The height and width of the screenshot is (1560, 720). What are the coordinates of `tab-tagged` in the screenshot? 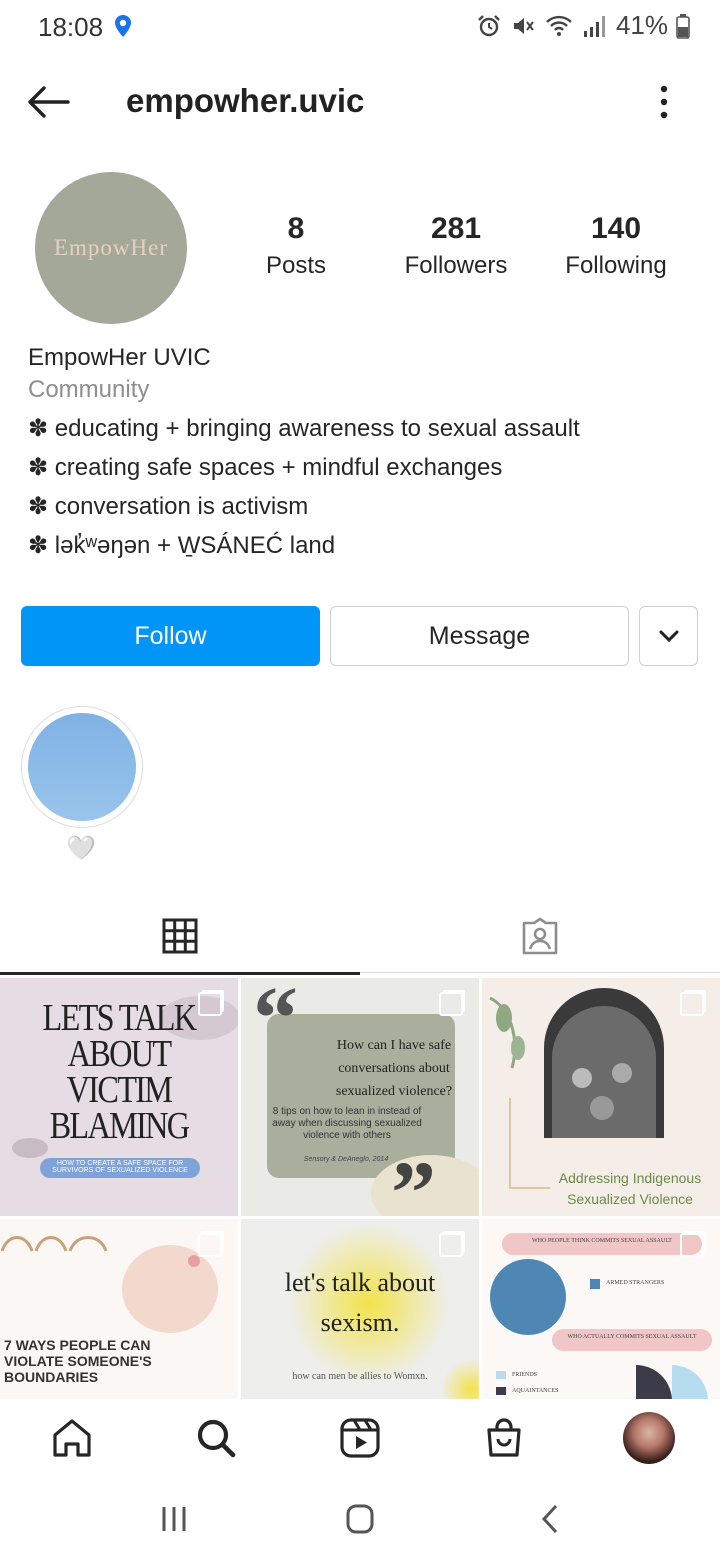 It's located at (540, 936).